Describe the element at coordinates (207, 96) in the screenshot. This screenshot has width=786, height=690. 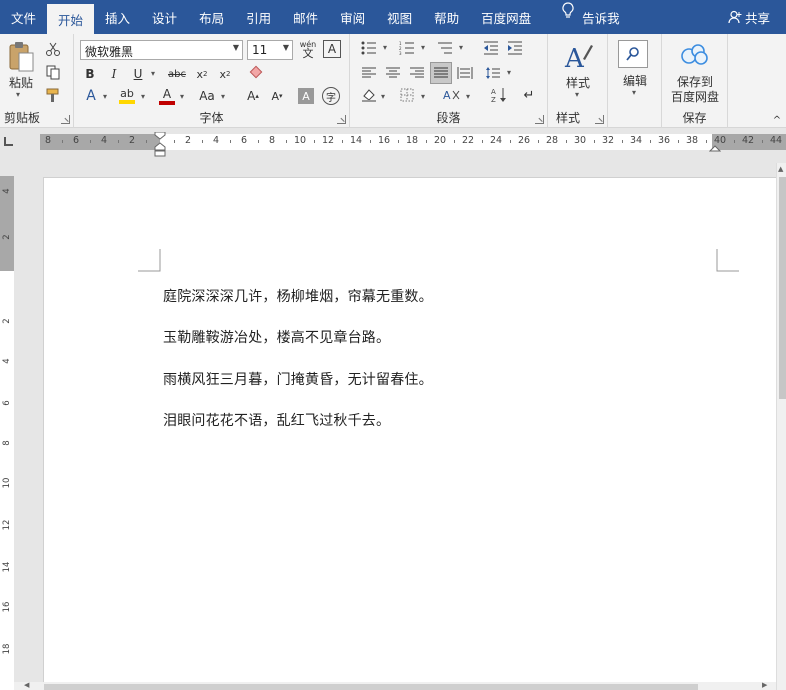
I see `change-case-icon: Aa` at that location.